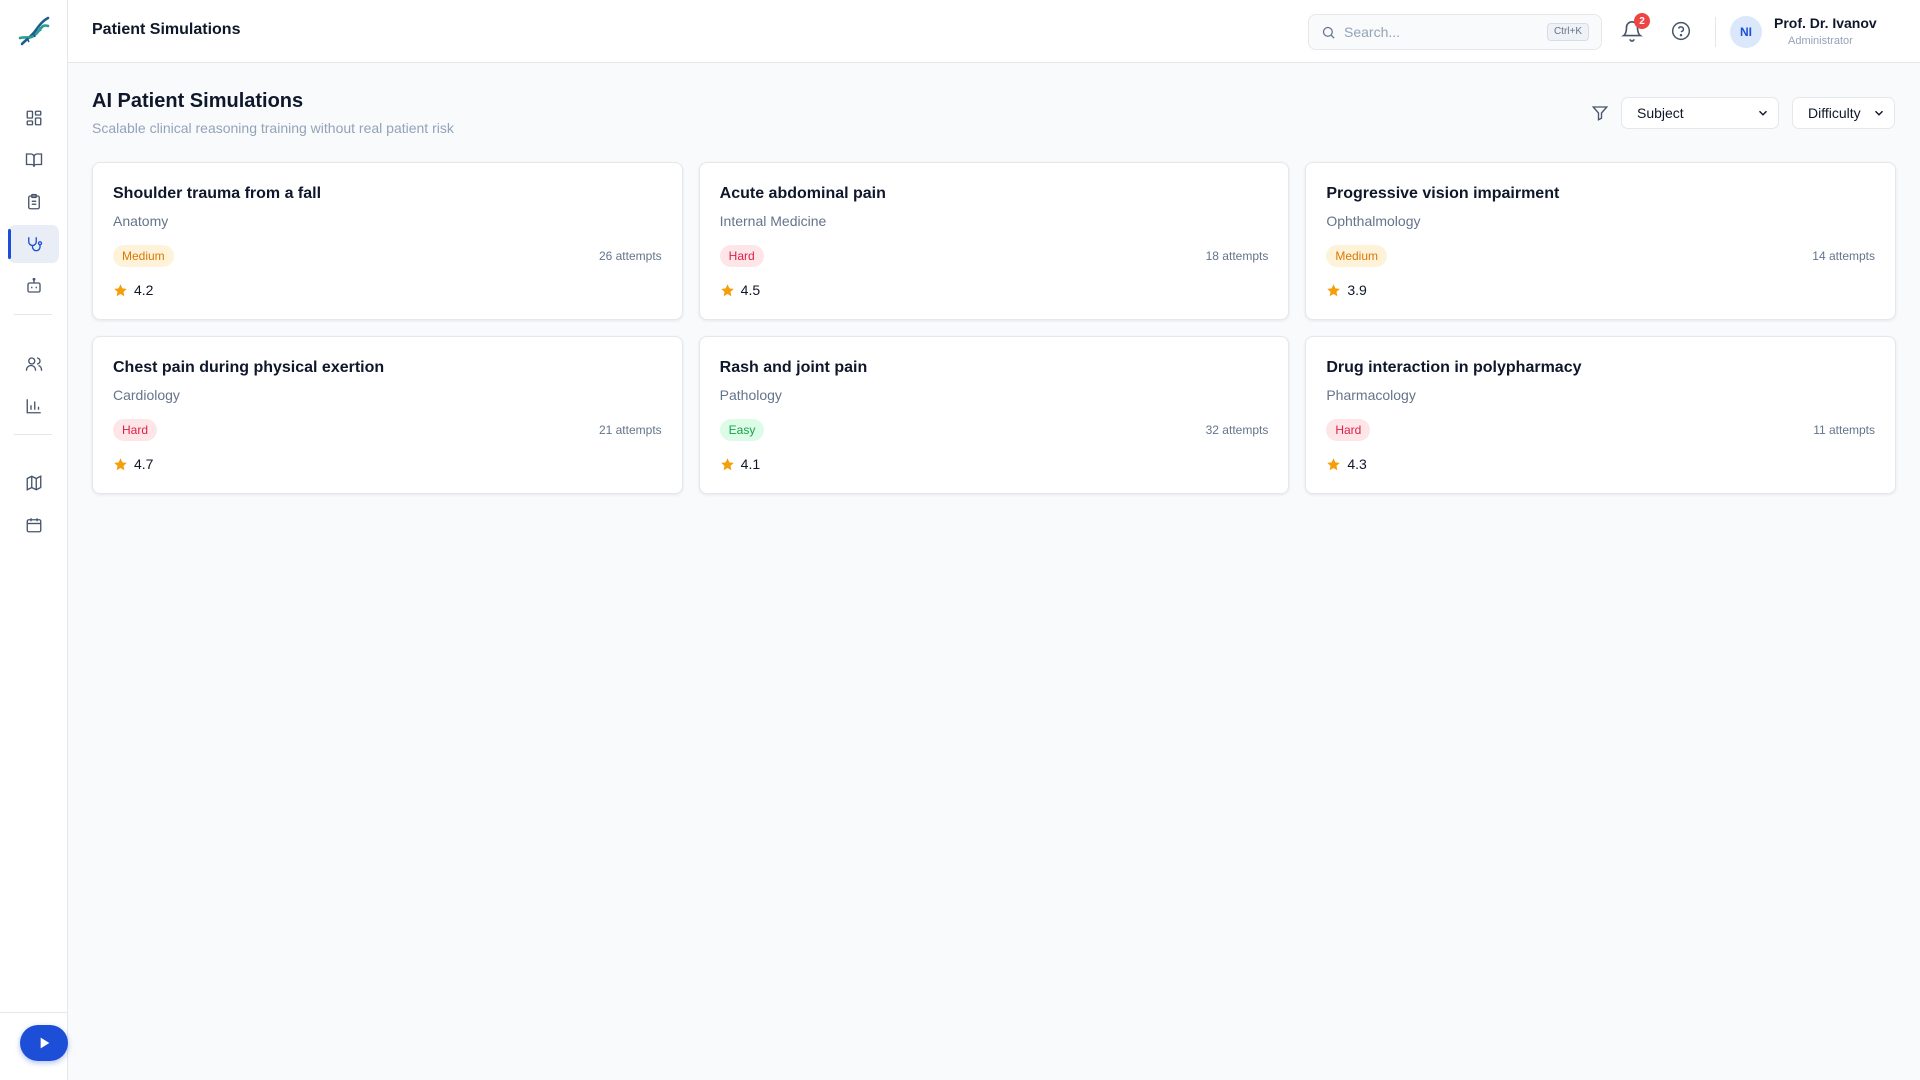  I want to click on calendar-icon, so click(33, 525).